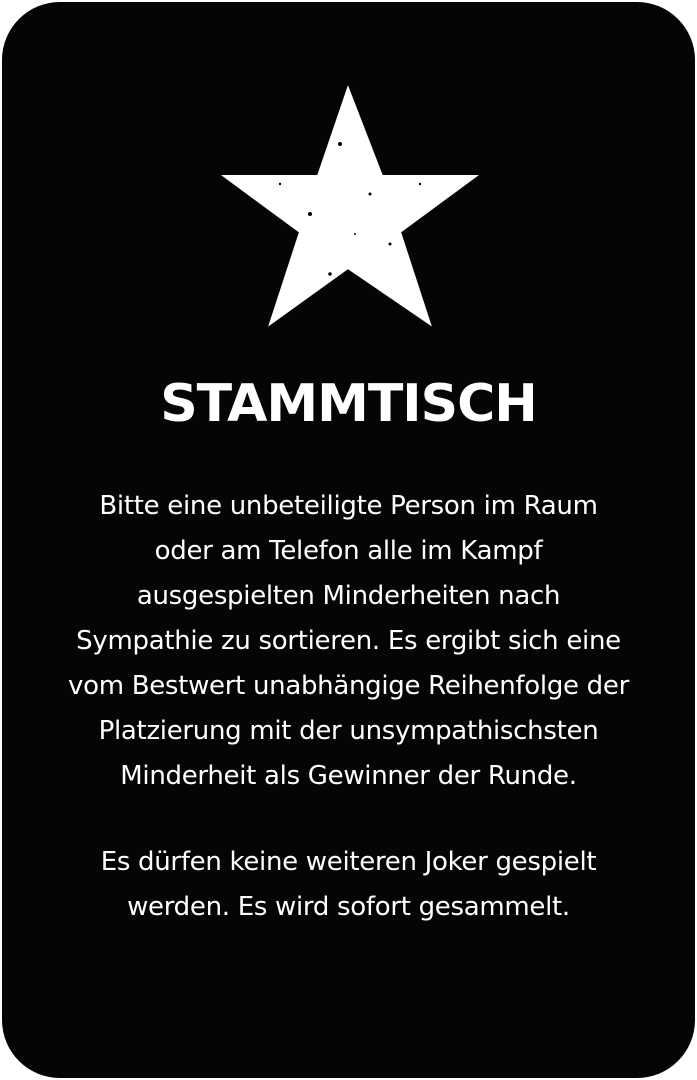  I want to click on rules-line: Platzierung mit der unsympathischsten, so click(348, 731).